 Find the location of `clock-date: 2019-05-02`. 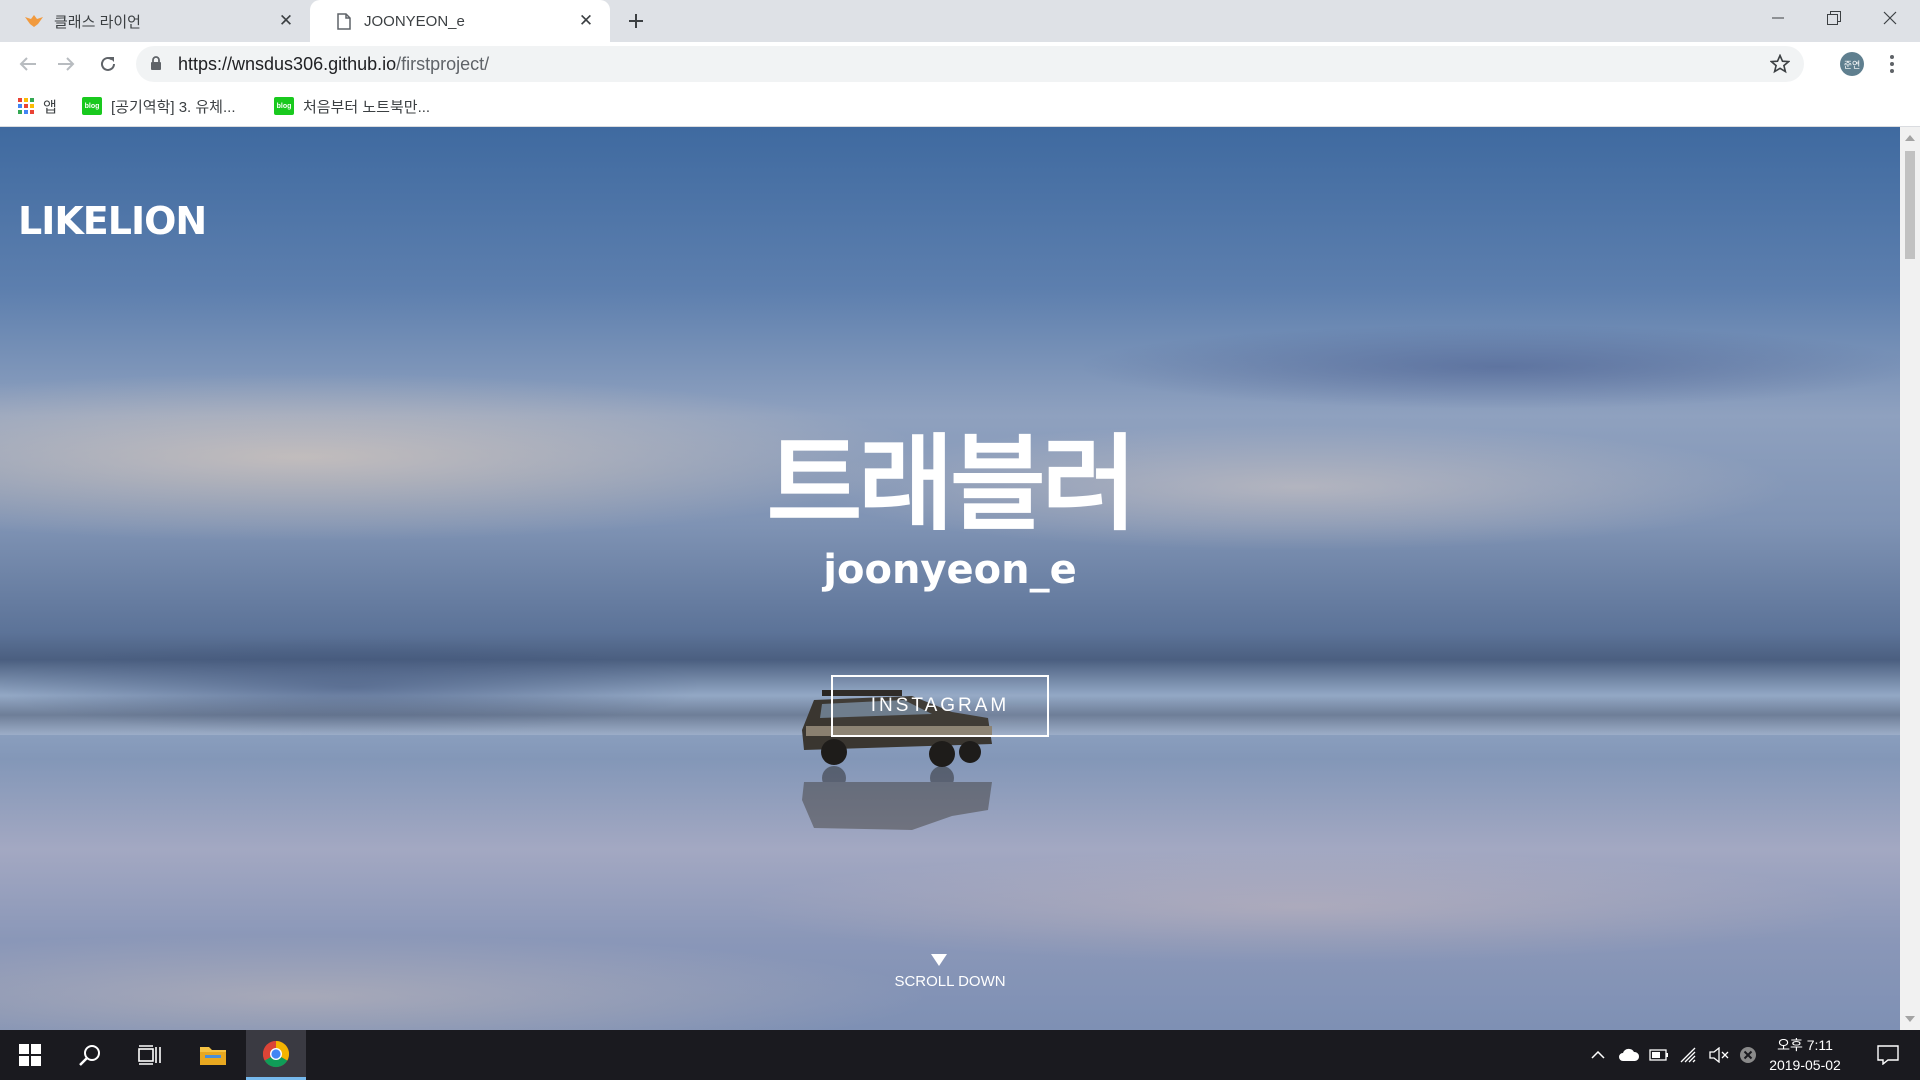

clock-date: 2019-05-02 is located at coordinates (1805, 1065).